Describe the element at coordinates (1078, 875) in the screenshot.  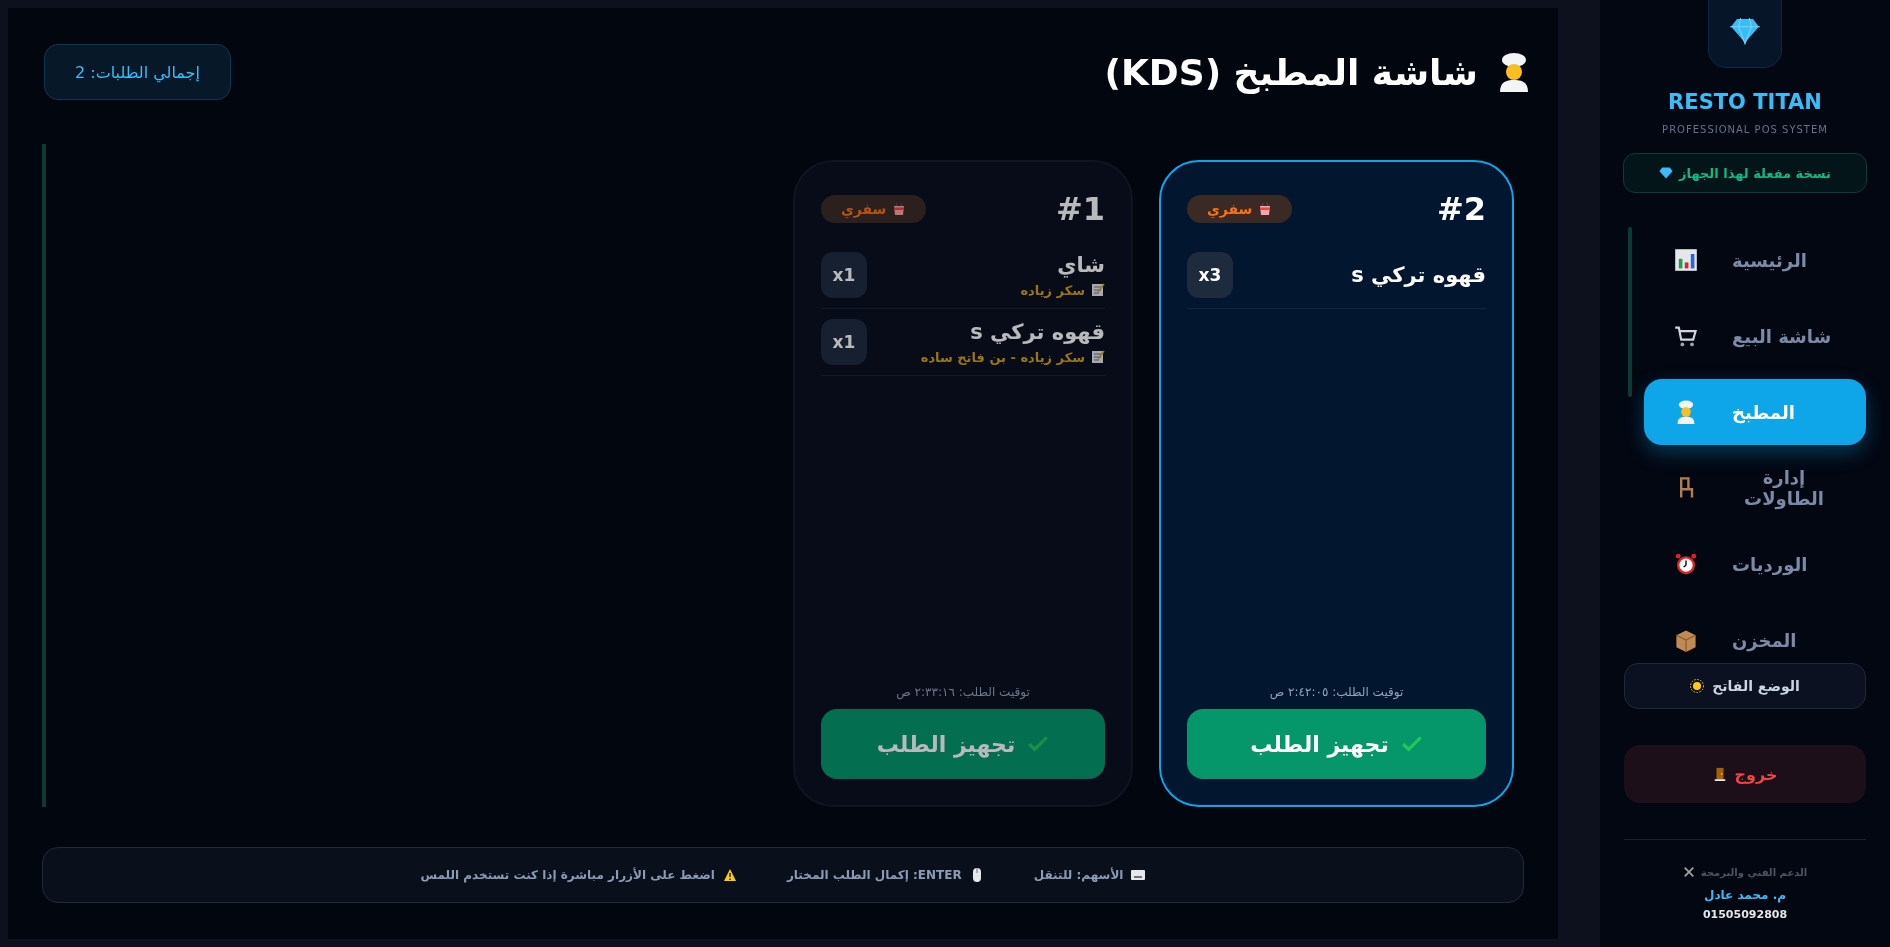
I see `shortcut-hint: الأسهم: للتنقل` at that location.